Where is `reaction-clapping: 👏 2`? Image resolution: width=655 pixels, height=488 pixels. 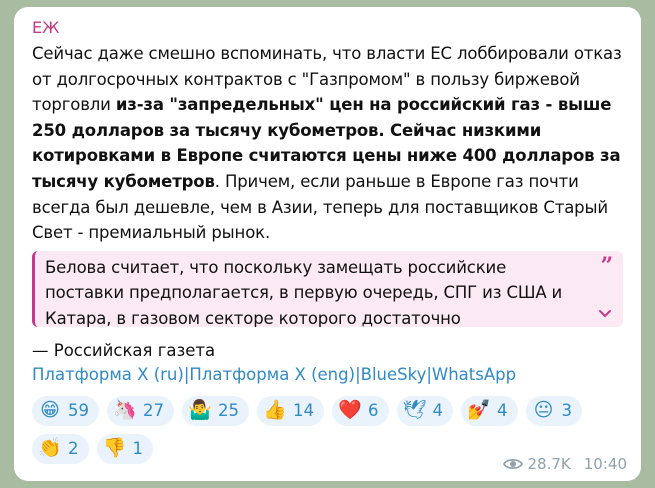
reaction-clapping: 👏 2 is located at coordinates (60, 448).